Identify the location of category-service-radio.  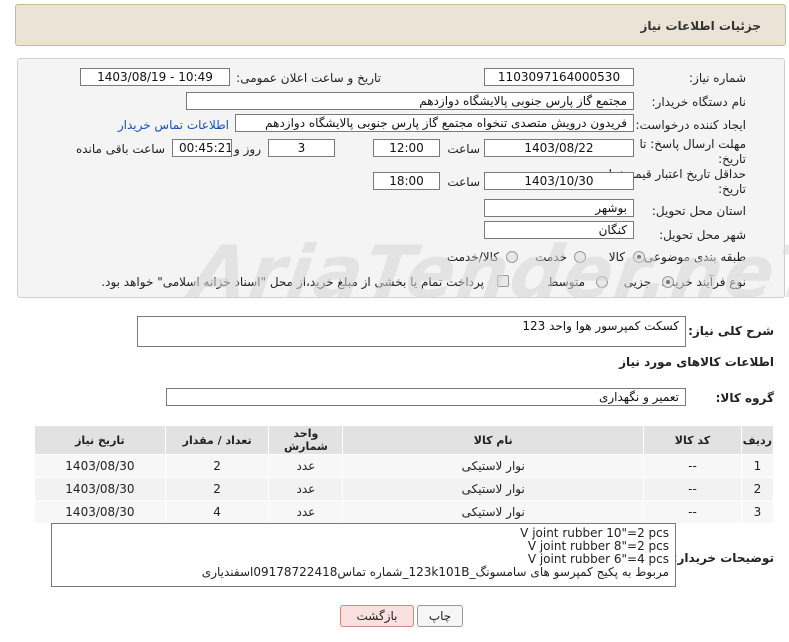
(580, 257).